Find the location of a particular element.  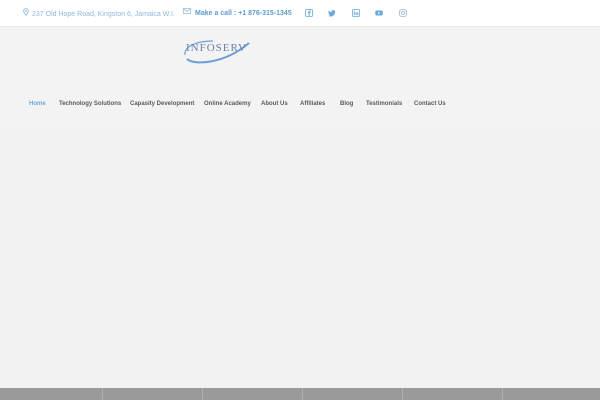

nav-item-about-us: About Us is located at coordinates (274, 104).